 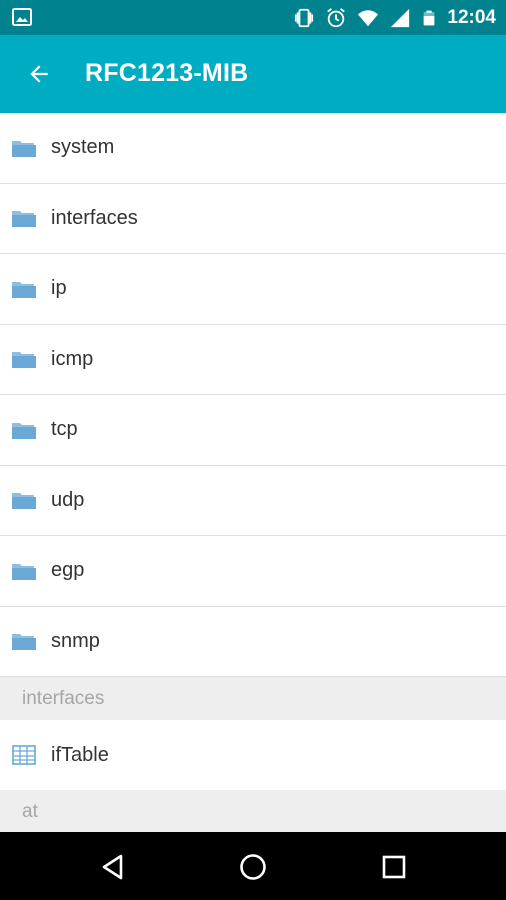 I want to click on status-bar: 12:04, so click(x=253, y=17).